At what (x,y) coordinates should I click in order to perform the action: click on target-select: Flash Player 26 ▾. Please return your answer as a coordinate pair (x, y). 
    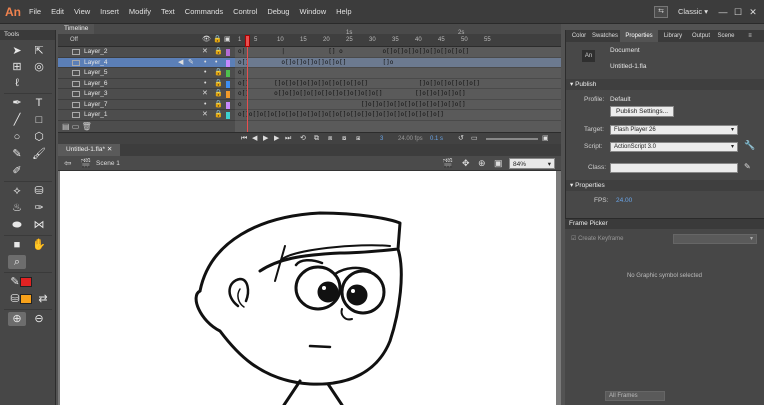
    Looking at the image, I should click on (674, 130).